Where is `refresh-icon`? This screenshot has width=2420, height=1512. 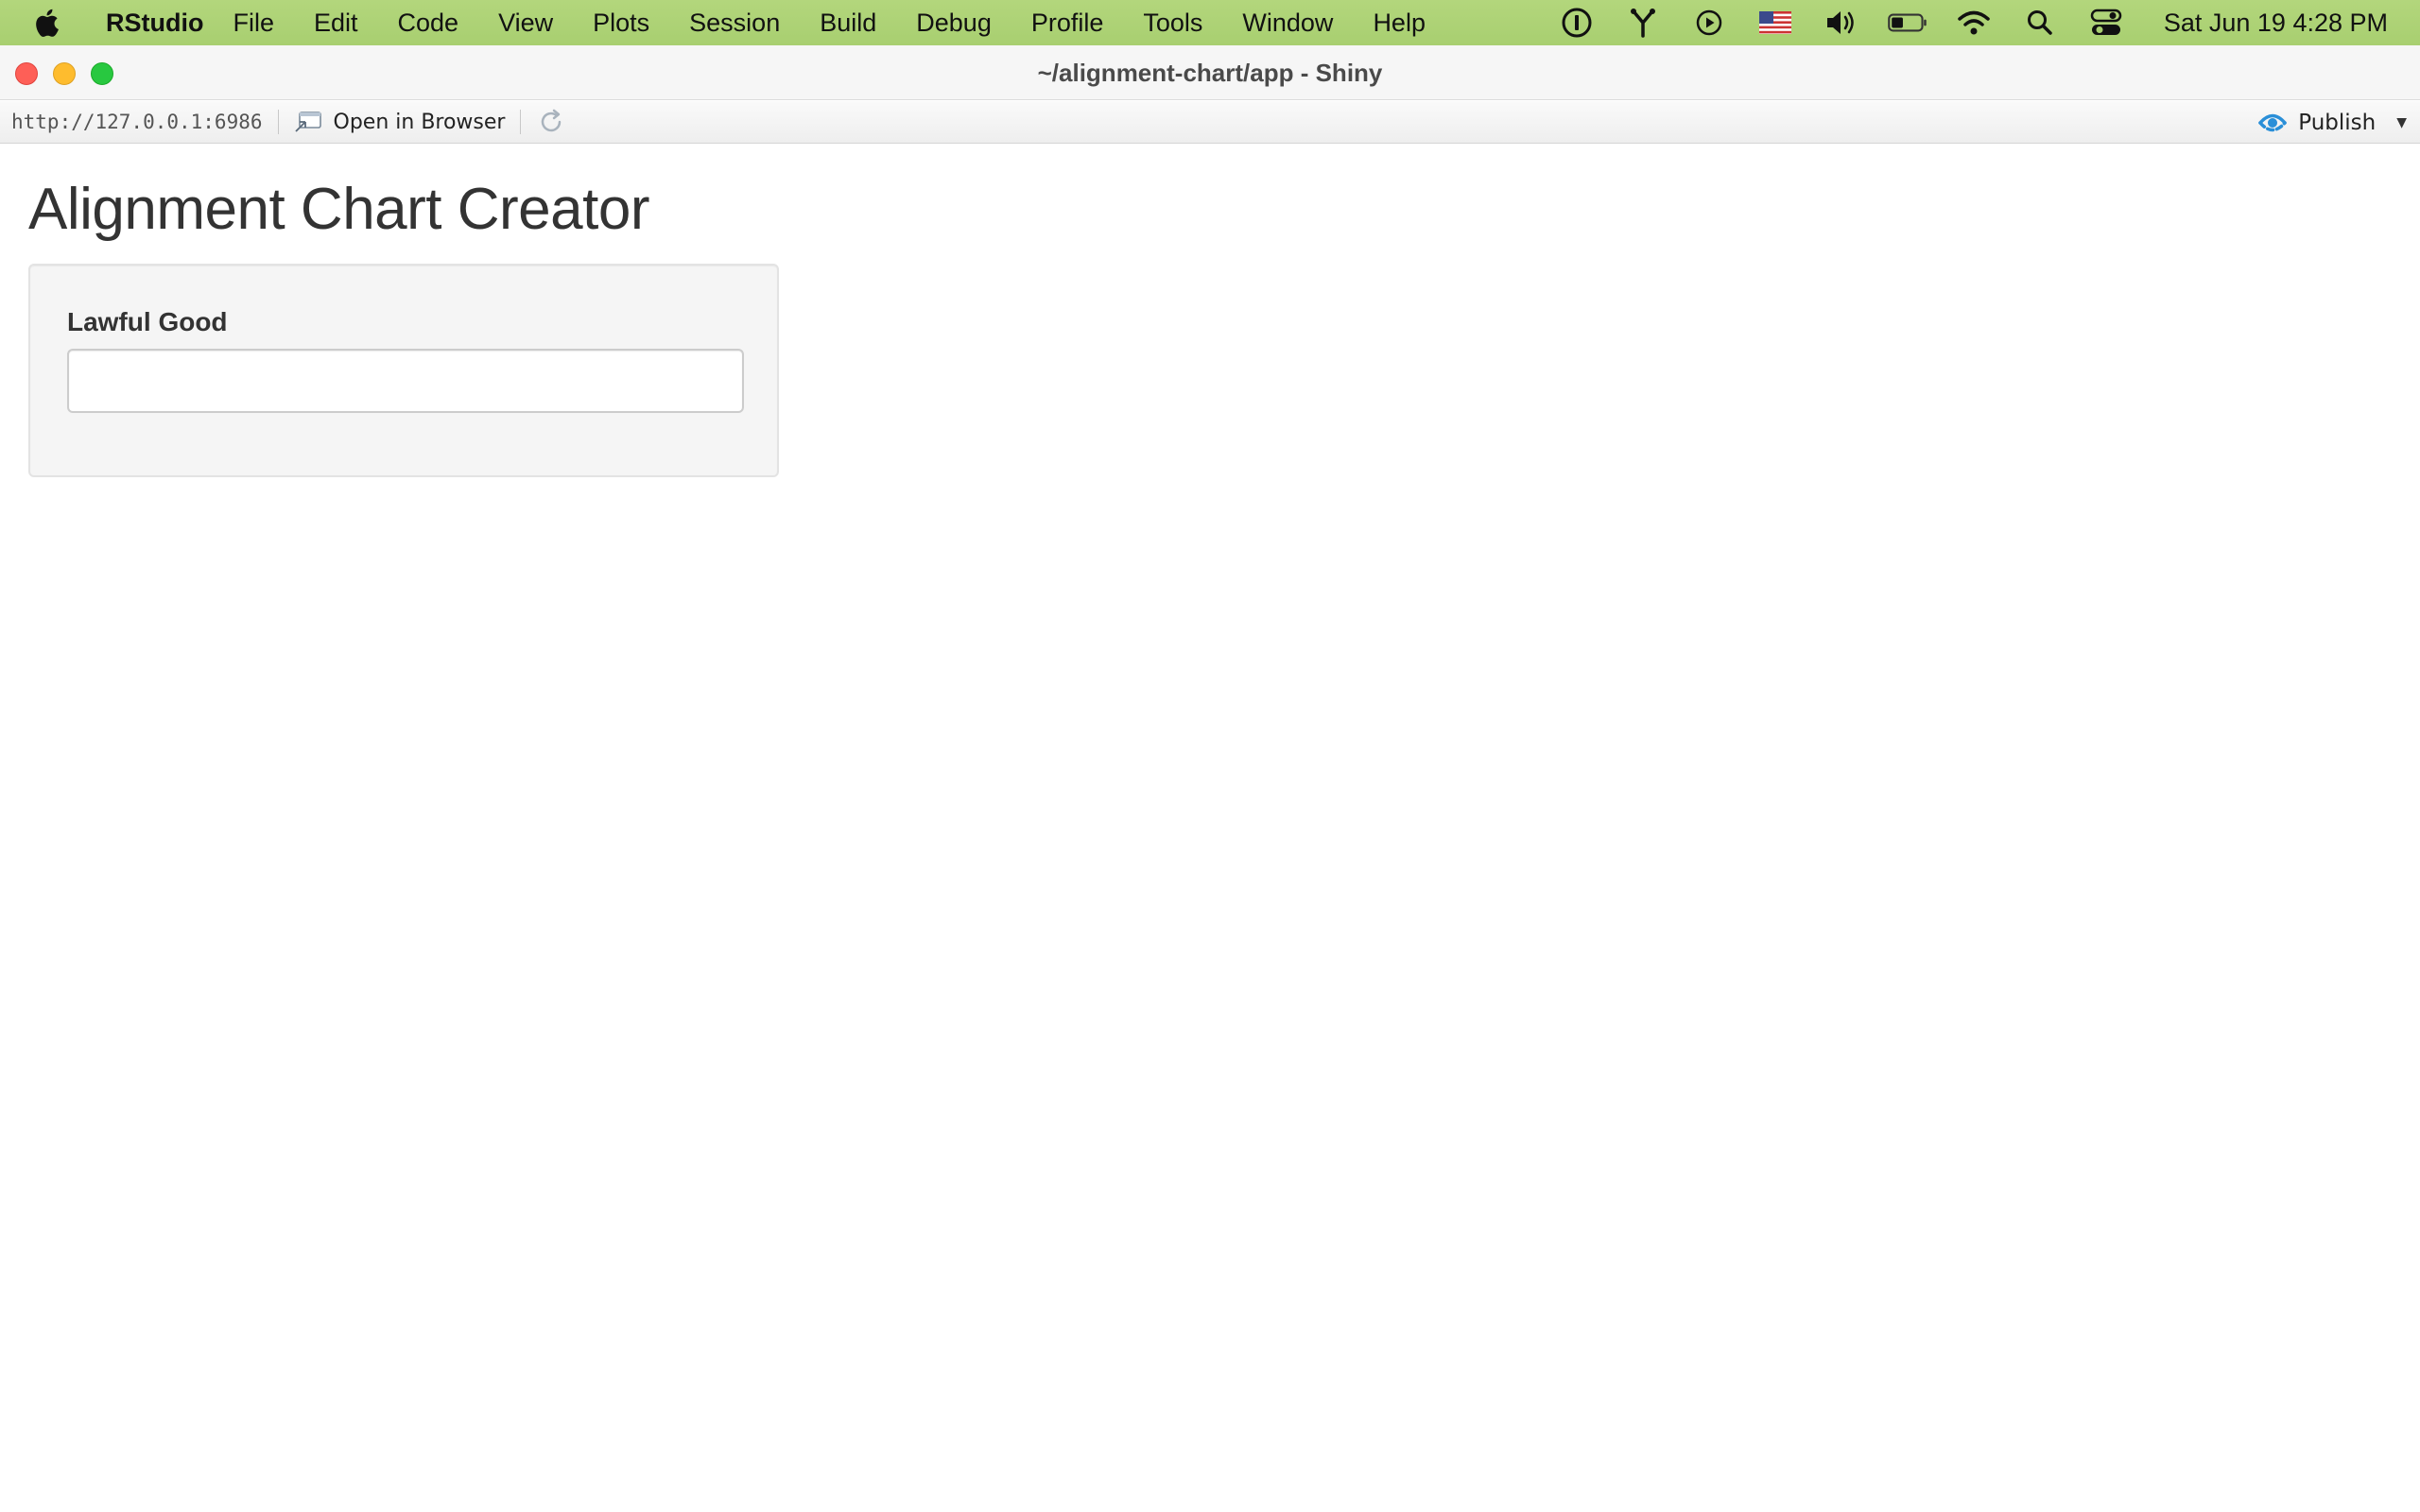
refresh-icon is located at coordinates (551, 122).